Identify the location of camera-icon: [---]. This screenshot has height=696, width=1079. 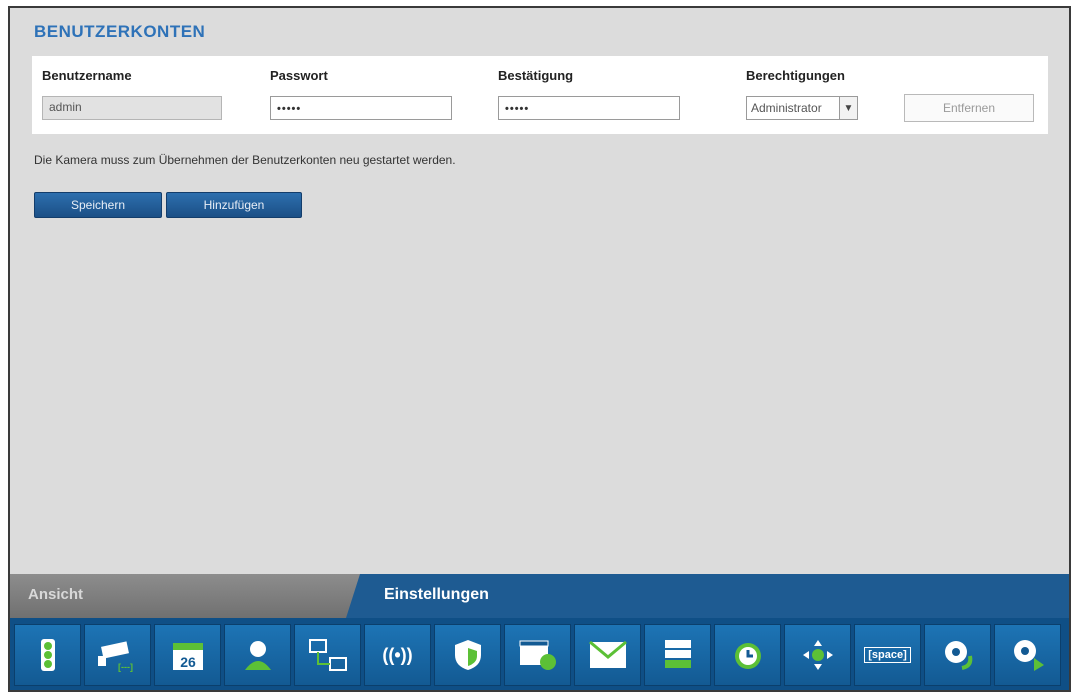
(117, 655).